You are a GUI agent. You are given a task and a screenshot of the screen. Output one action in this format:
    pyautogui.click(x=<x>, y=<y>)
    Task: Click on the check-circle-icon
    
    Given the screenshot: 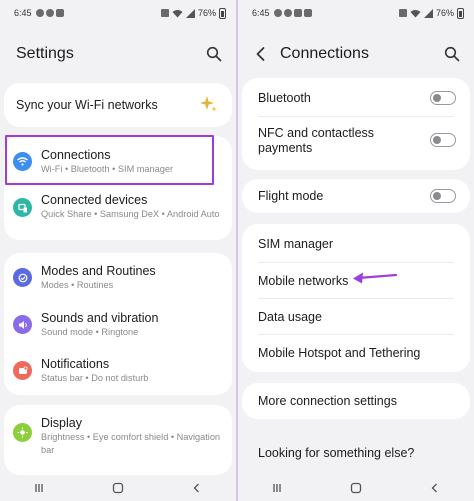 What is the action you would take?
    pyautogui.click(x=22, y=277)
    